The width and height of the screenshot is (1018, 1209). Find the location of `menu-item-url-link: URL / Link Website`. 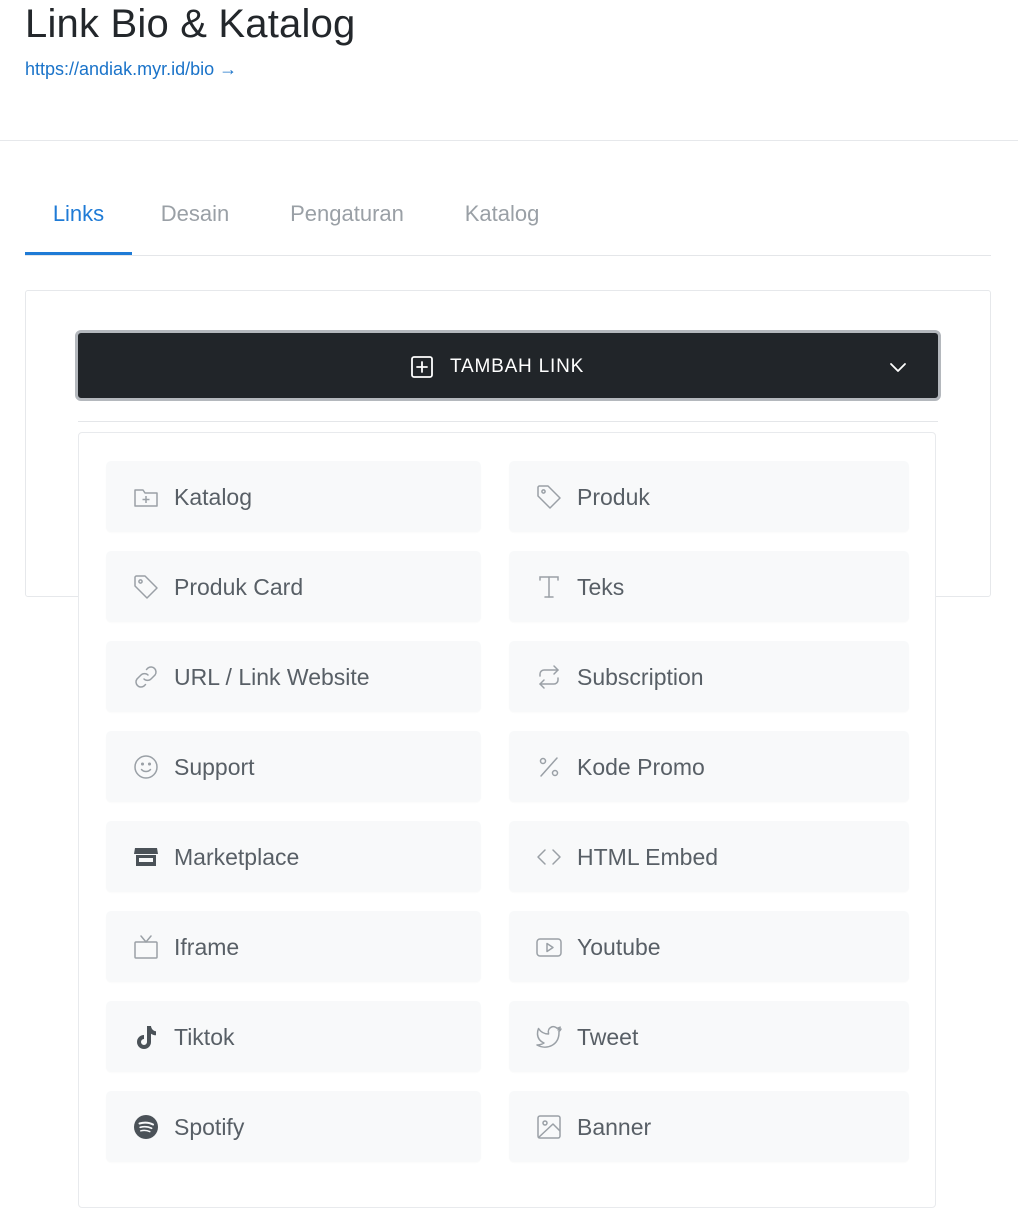

menu-item-url-link: URL / Link Website is located at coordinates (293, 676).